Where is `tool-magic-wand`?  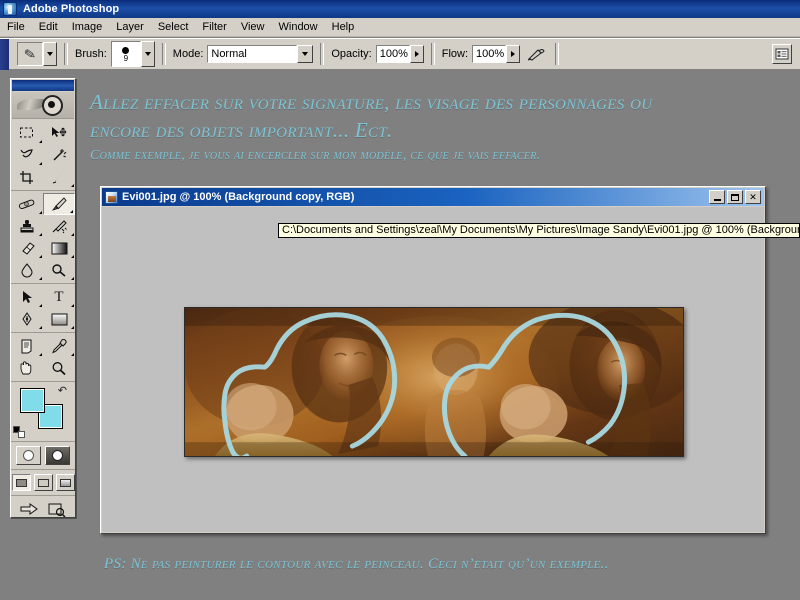
tool-magic-wand is located at coordinates (59, 155).